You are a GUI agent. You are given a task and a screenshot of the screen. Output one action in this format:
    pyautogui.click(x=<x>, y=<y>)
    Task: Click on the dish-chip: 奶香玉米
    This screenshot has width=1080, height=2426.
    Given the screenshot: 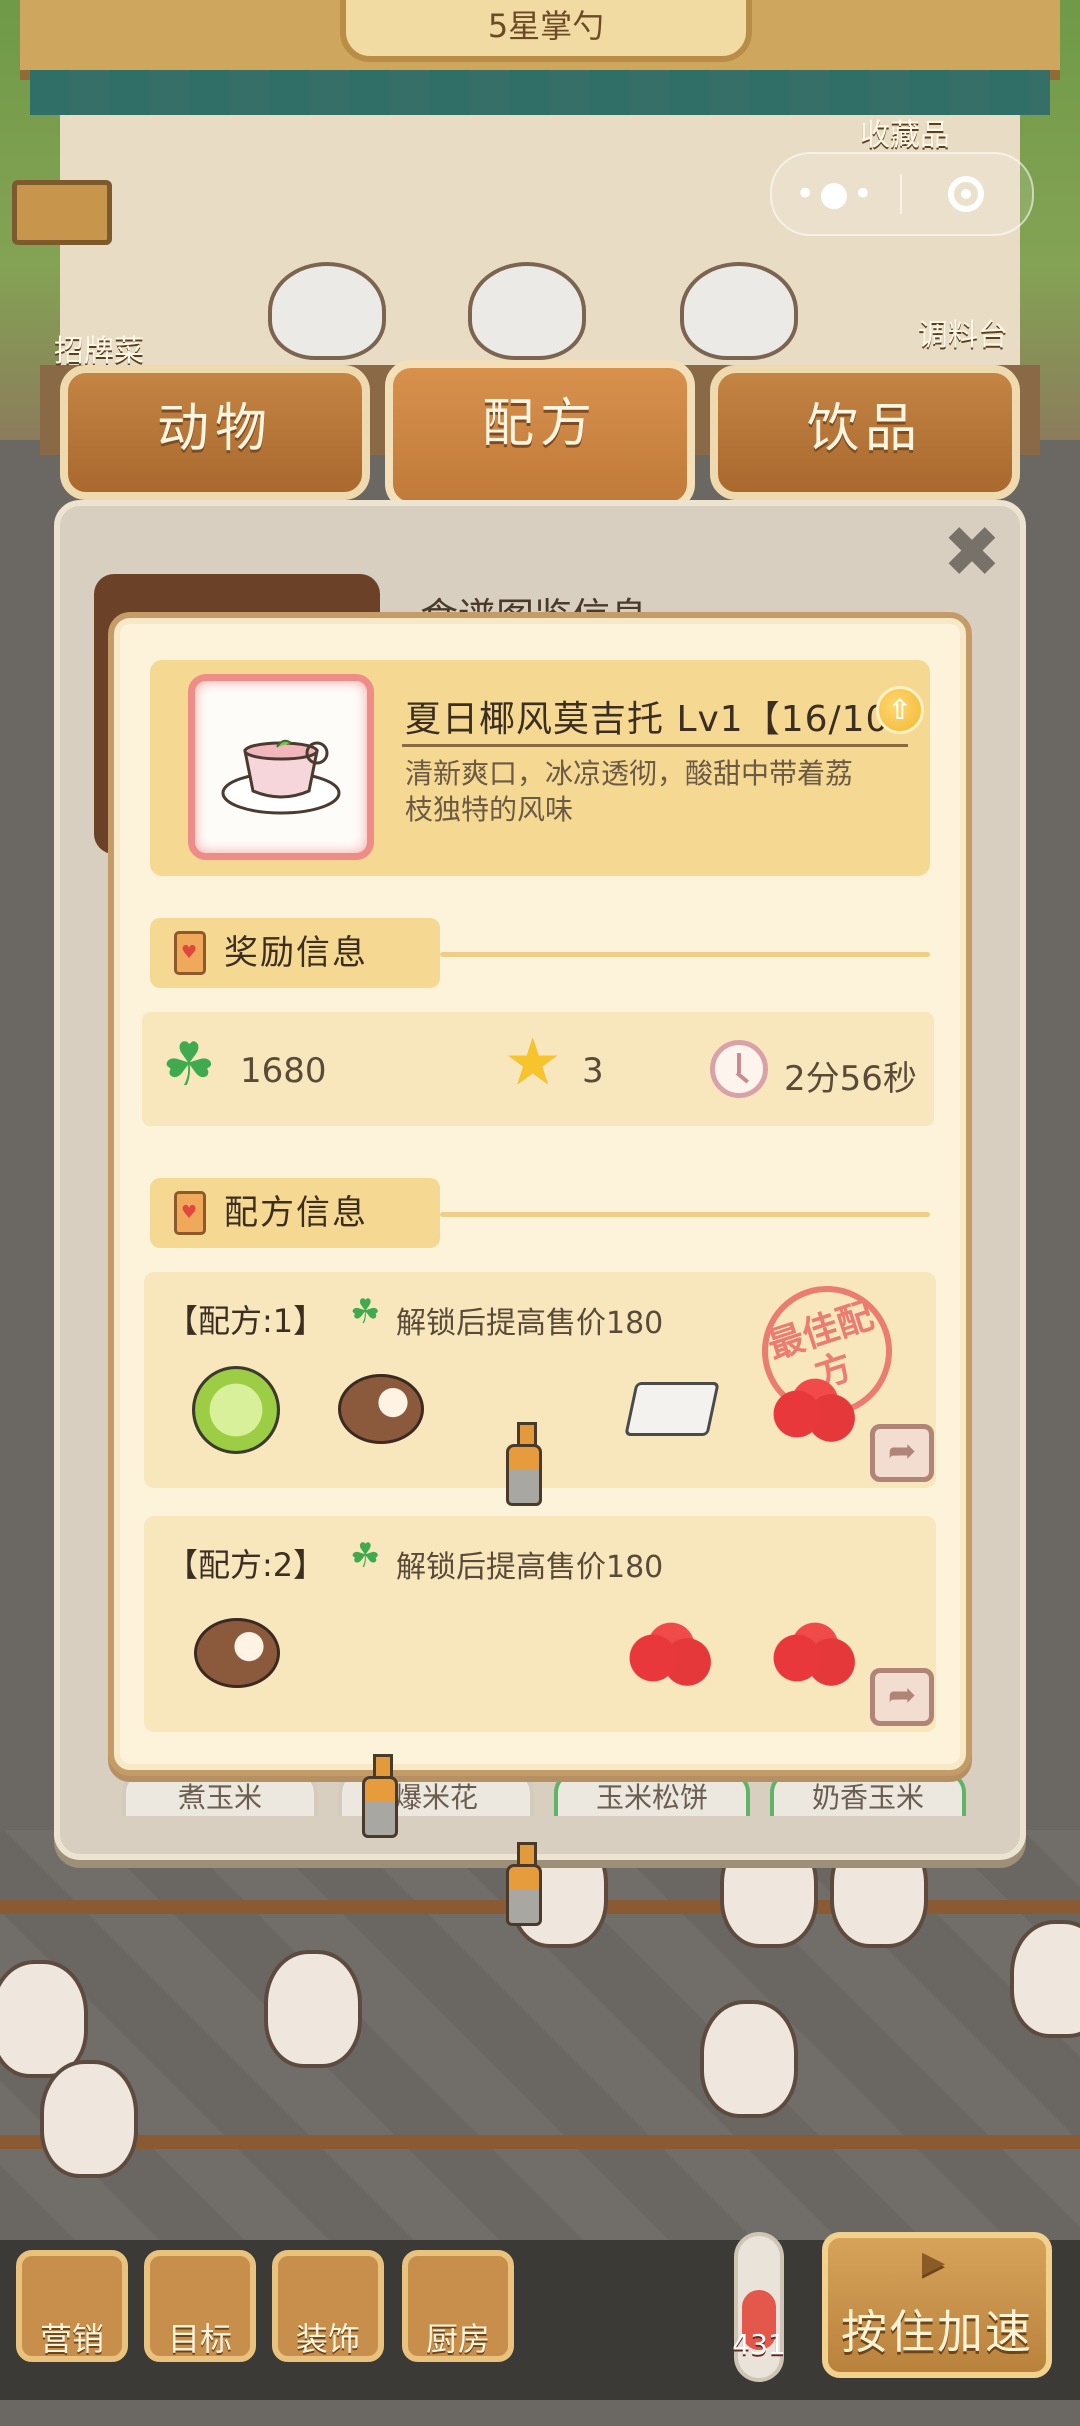 What is the action you would take?
    pyautogui.click(x=868, y=1794)
    